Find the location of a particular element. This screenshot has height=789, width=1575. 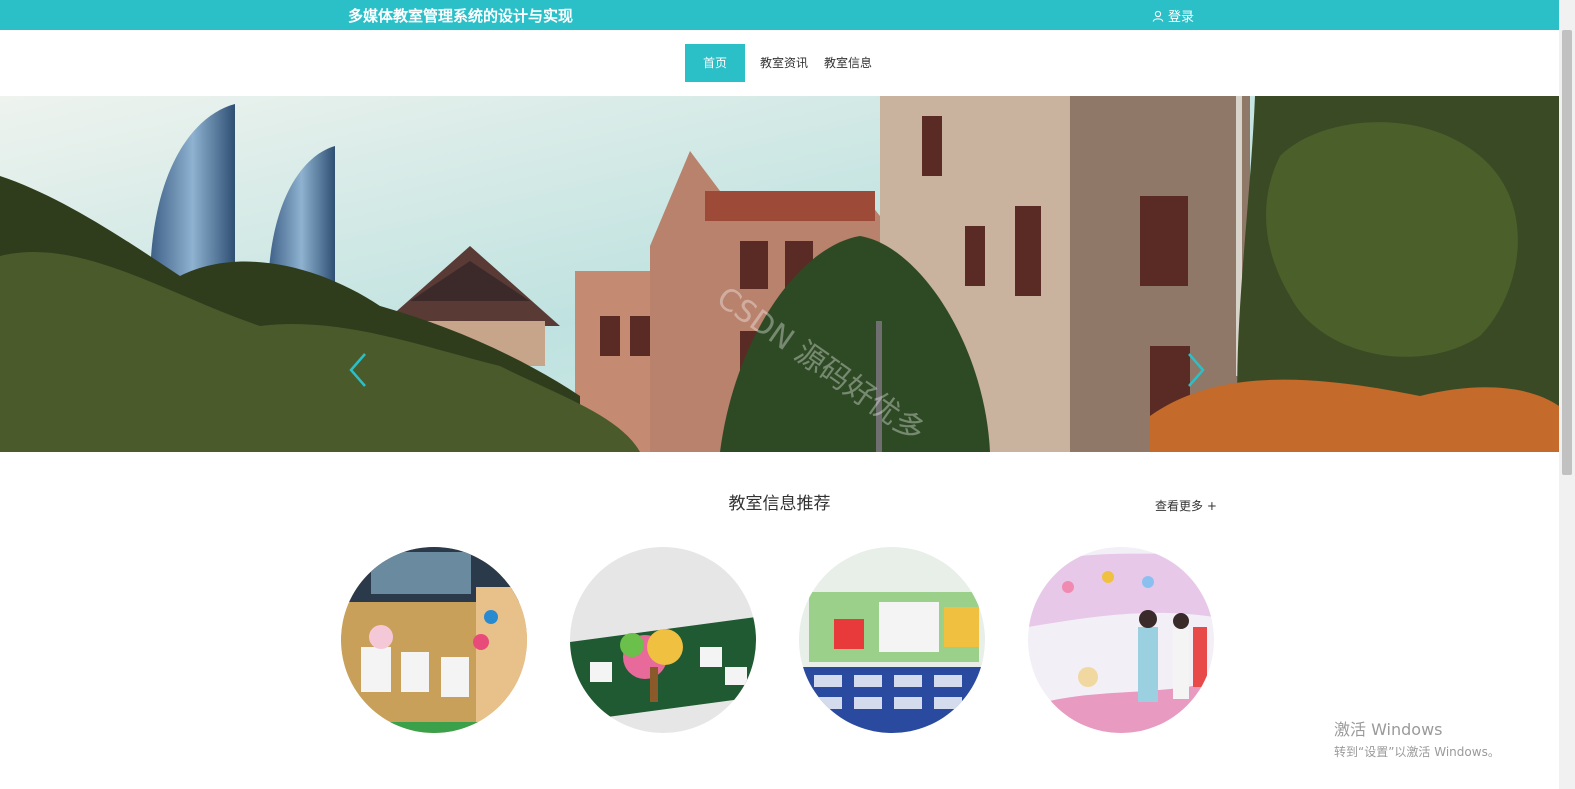

top-bar: 多媒体教室管理系统的设计与实现 登录 is located at coordinates (787, 15).